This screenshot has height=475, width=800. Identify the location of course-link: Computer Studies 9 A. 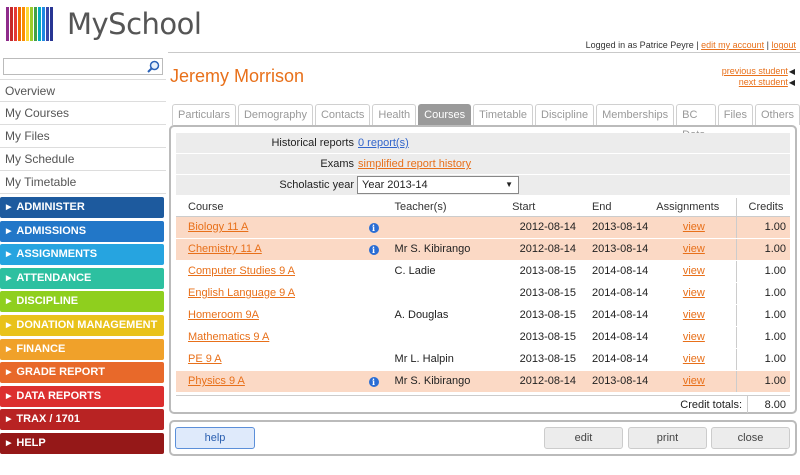
(241, 271).